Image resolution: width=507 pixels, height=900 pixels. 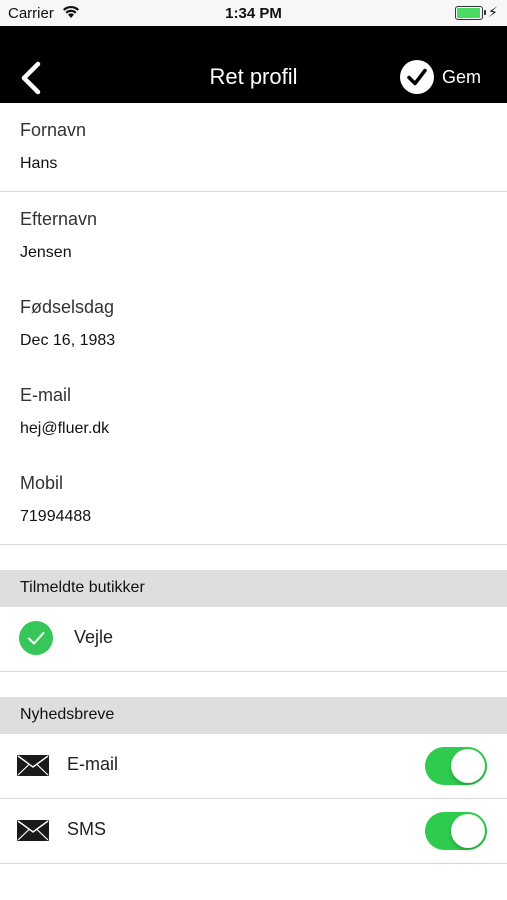 What do you see at coordinates (93, 764) in the screenshot?
I see `newsletter-label: E-mail` at bounding box center [93, 764].